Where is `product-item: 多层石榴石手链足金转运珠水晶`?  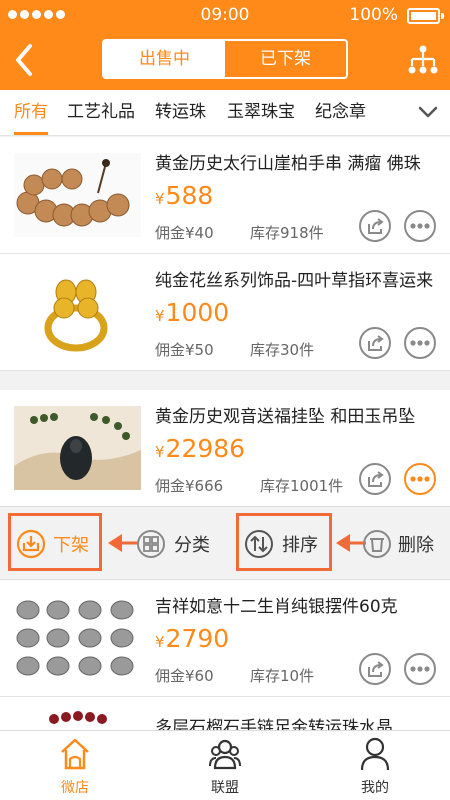
product-item: 多层石榴石手链足金转运珠水晶 is located at coordinates (225, 713).